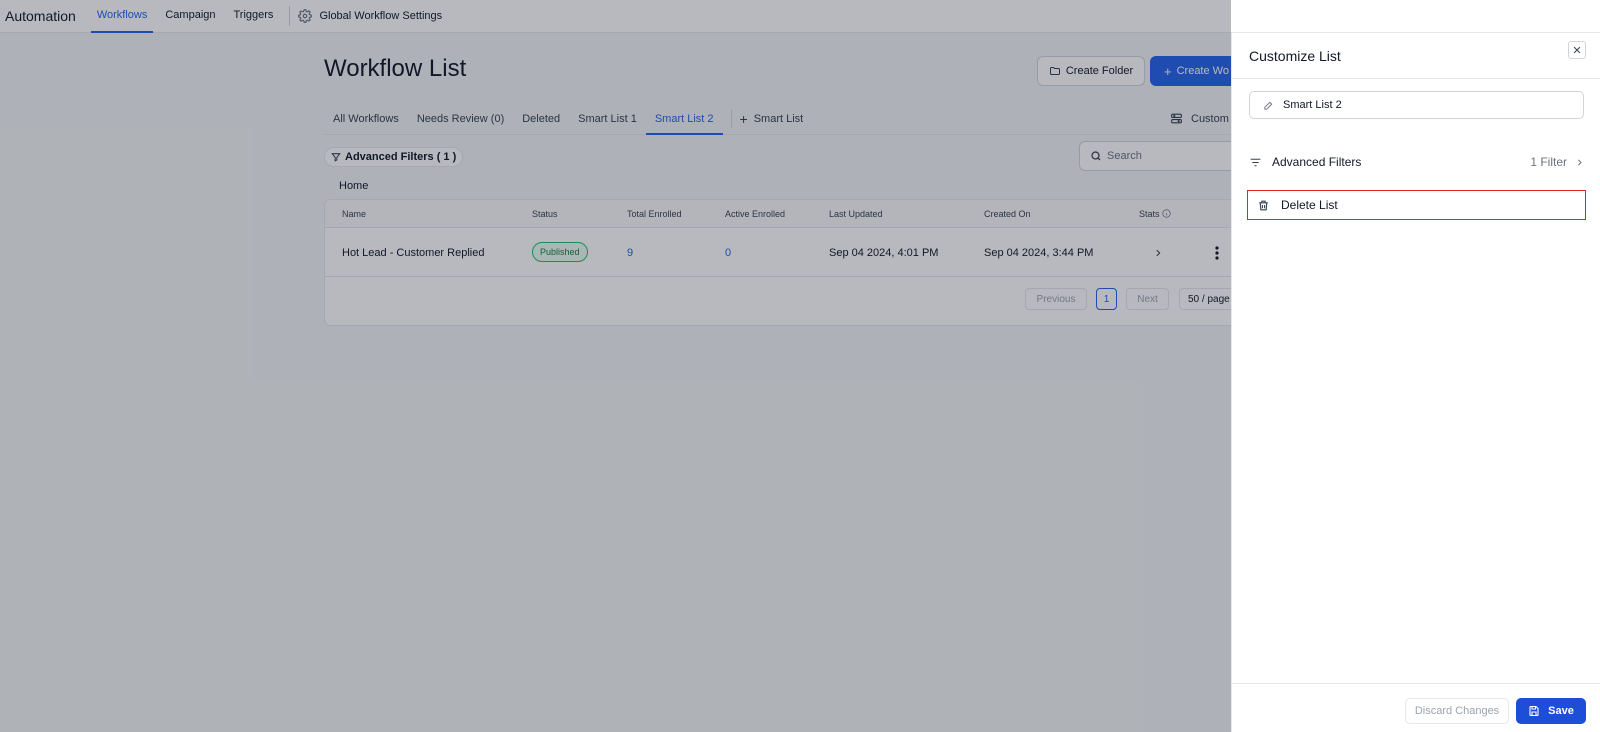 This screenshot has height=732, width=1600. What do you see at coordinates (1263, 205) in the screenshot?
I see `trash-icon` at bounding box center [1263, 205].